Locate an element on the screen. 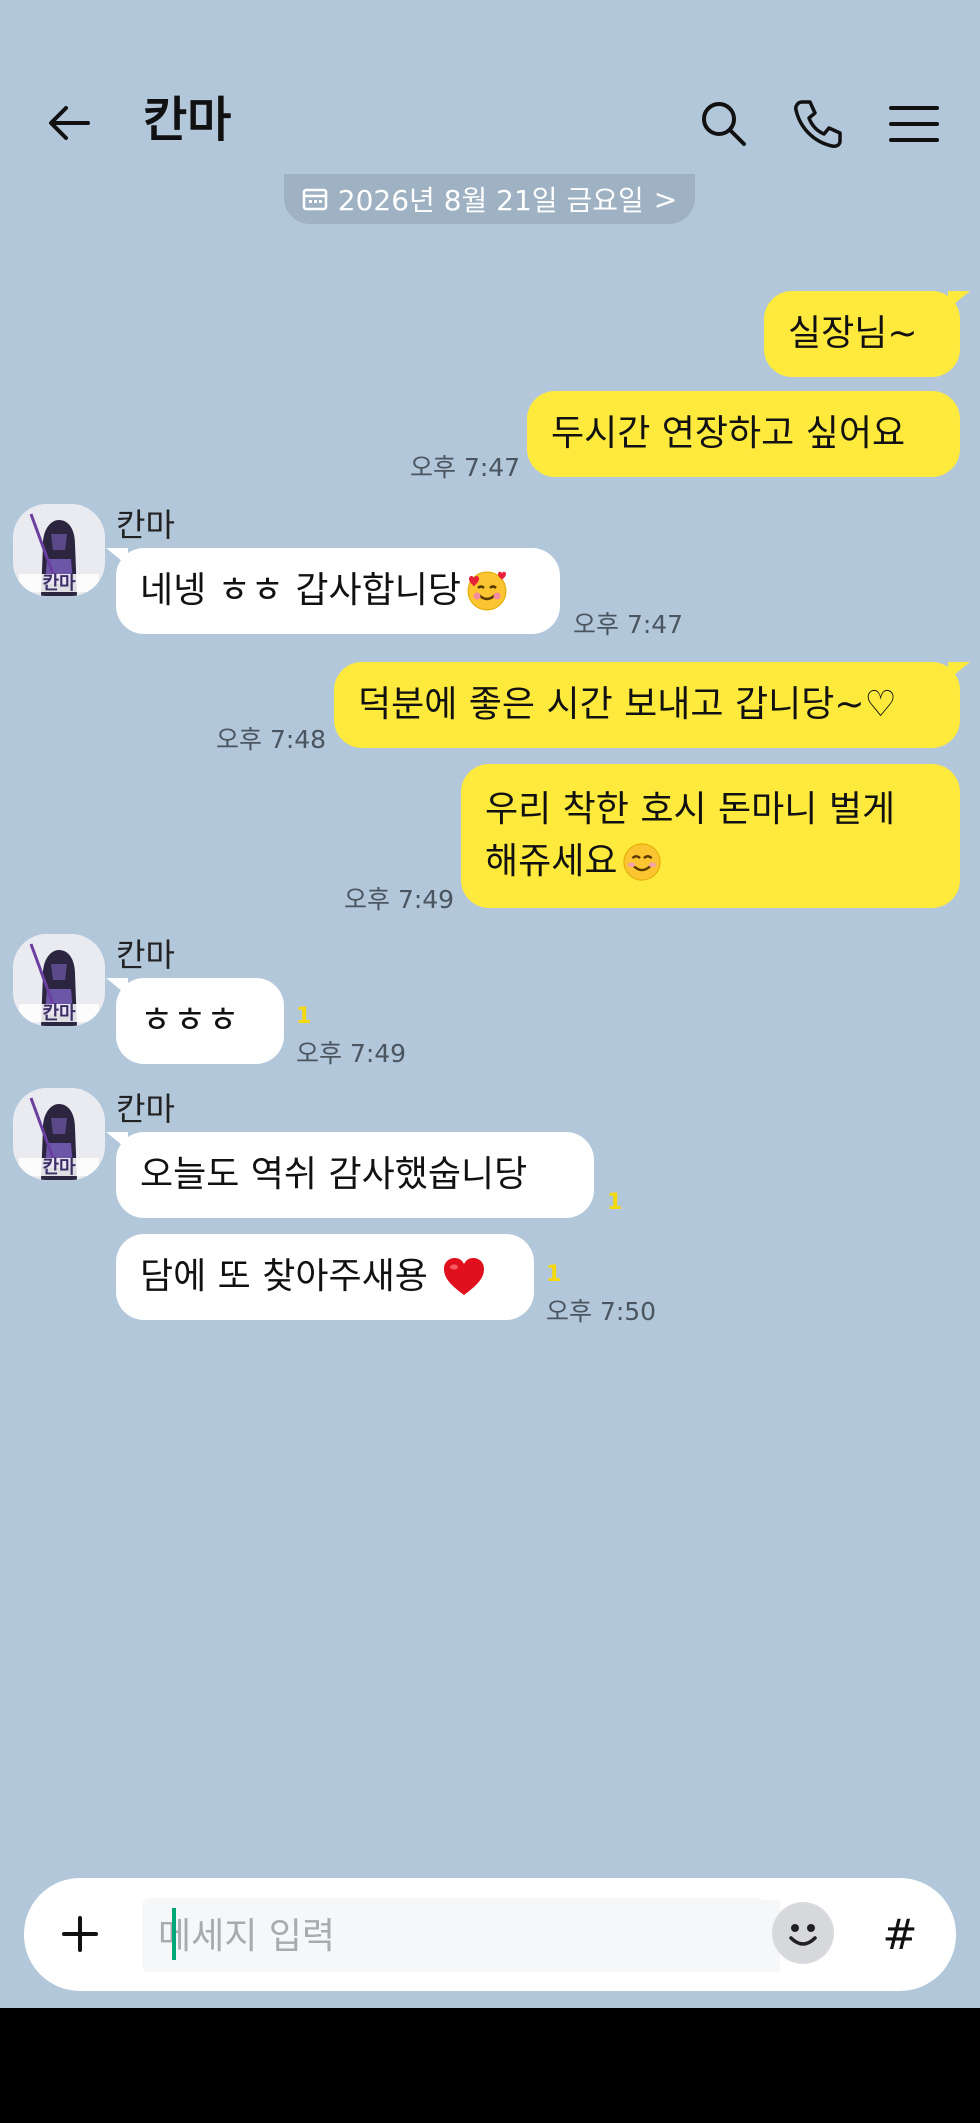  chevron-right-icon: > is located at coordinates (665, 199).